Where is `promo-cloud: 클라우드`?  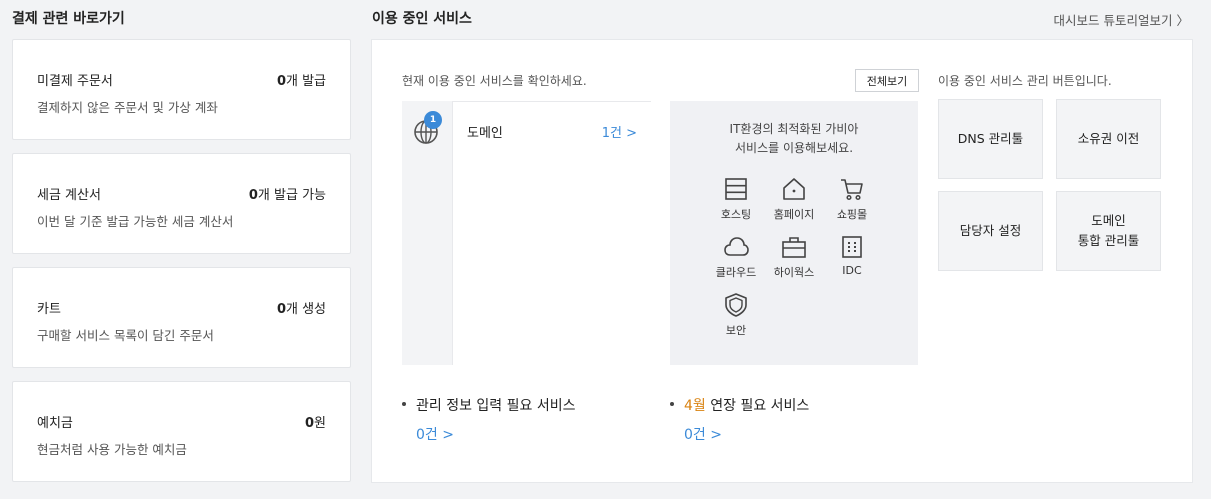 promo-cloud: 클라우드 is located at coordinates (736, 257).